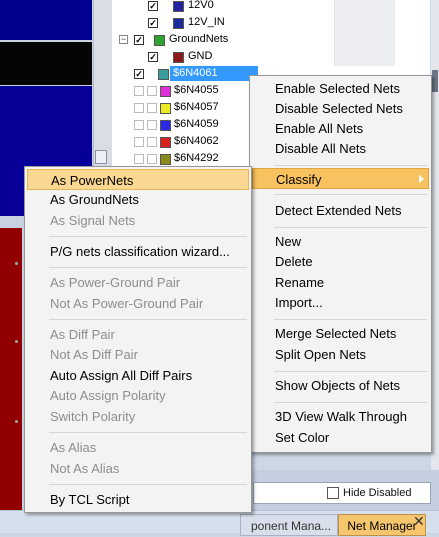 The image size is (439, 537). What do you see at coordinates (138, 468) in the screenshot?
I see `menu-item-not-as-alias: Not As Alias` at bounding box center [138, 468].